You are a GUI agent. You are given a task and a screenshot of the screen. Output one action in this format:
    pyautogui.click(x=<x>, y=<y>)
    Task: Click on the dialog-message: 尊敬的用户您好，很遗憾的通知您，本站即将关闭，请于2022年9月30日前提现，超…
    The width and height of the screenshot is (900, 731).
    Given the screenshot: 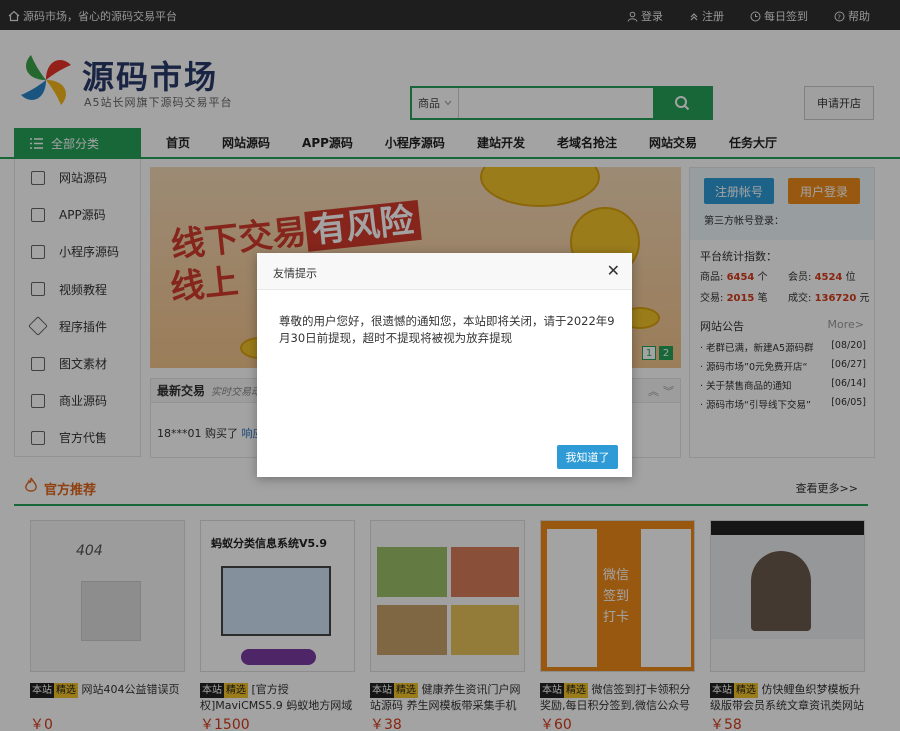 What is the action you would take?
    pyautogui.click(x=449, y=330)
    